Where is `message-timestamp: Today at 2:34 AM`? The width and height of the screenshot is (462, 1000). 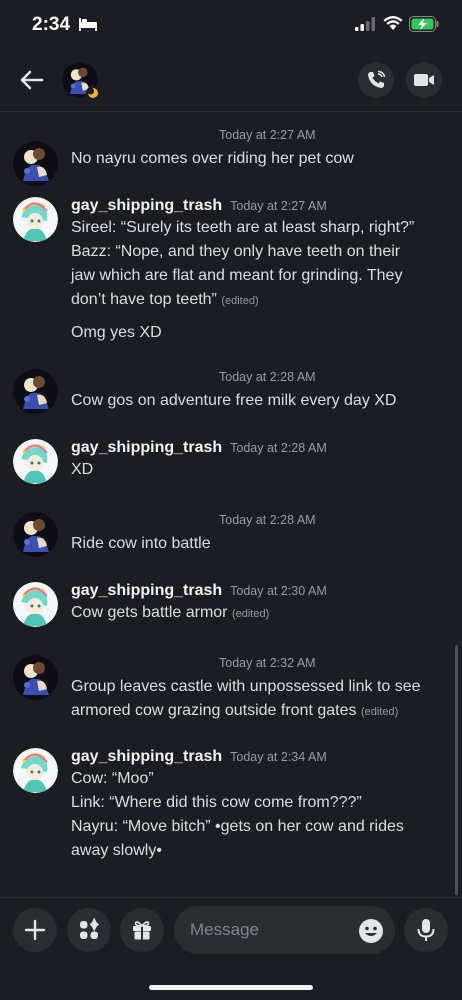
message-timestamp: Today at 2:34 AM is located at coordinates (278, 757).